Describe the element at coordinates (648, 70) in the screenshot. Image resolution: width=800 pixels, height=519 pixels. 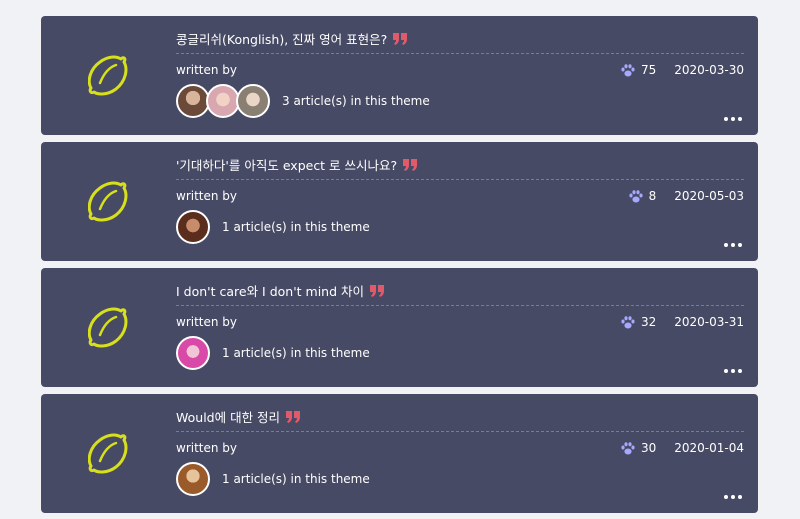
I see `like-count: 75` at that location.